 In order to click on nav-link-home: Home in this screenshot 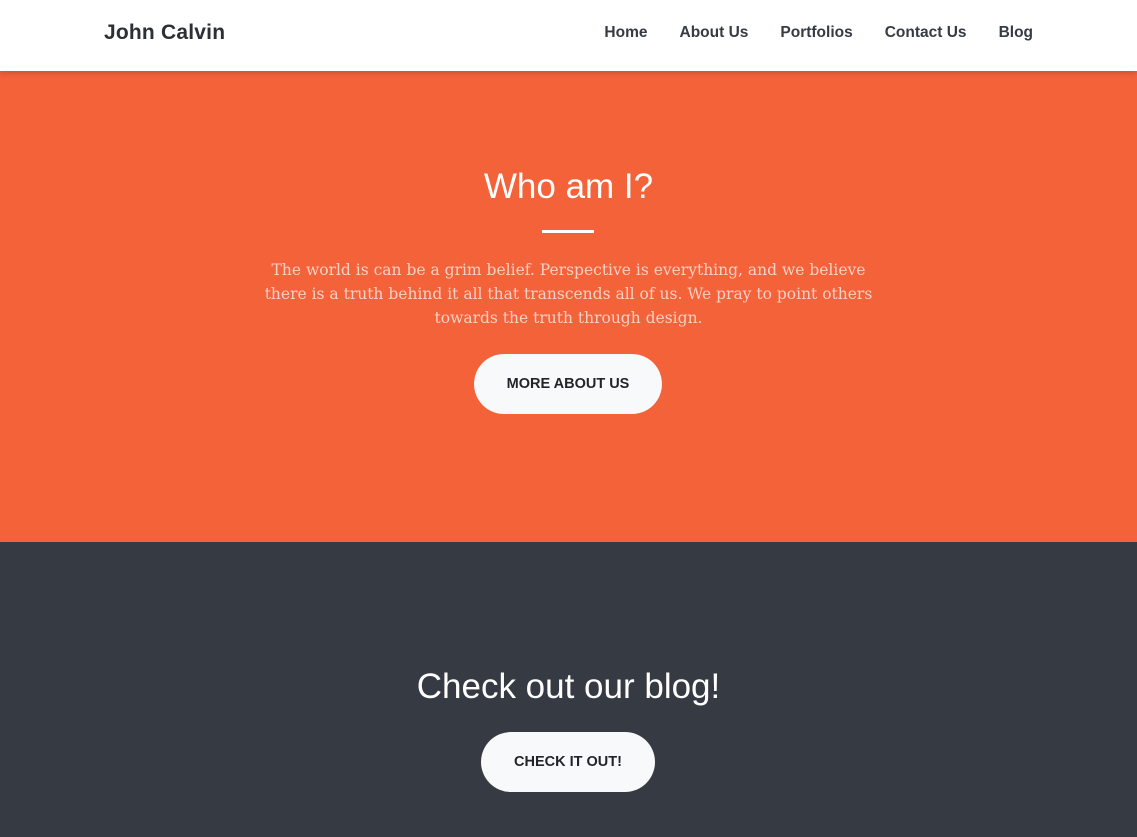, I will do `click(625, 33)`.